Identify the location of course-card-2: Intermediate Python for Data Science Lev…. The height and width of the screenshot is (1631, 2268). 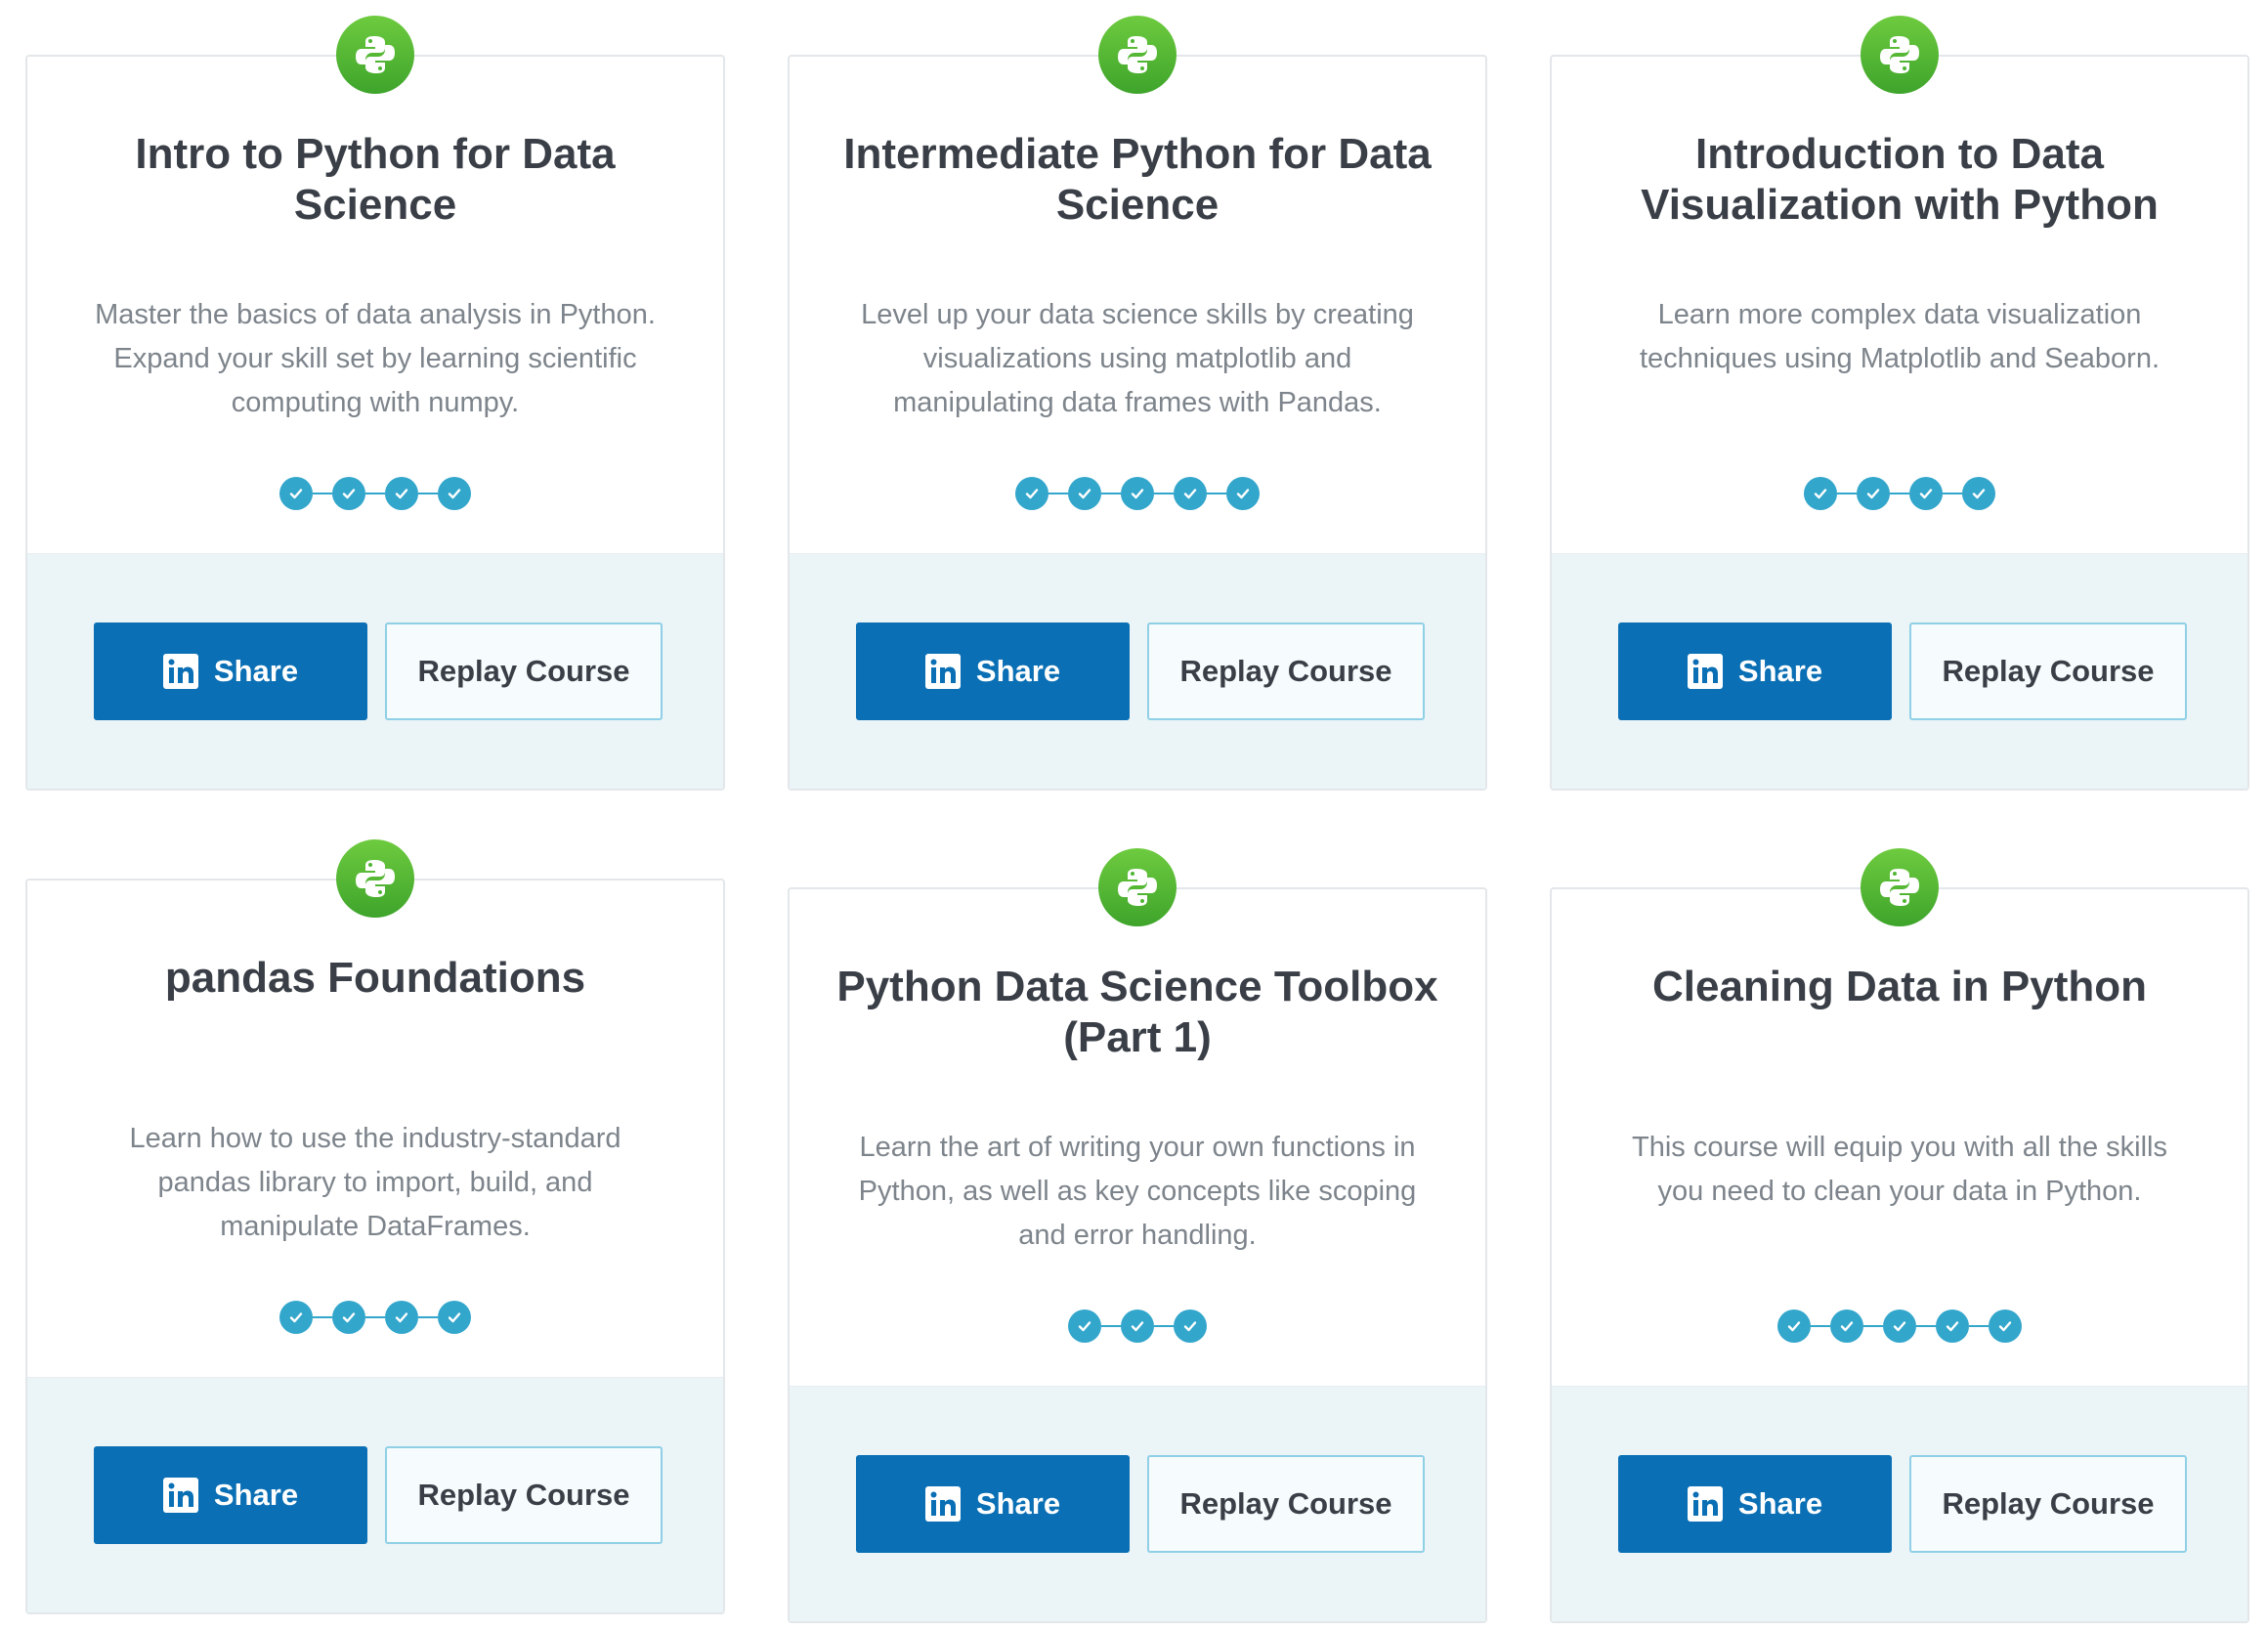
(1137, 403).